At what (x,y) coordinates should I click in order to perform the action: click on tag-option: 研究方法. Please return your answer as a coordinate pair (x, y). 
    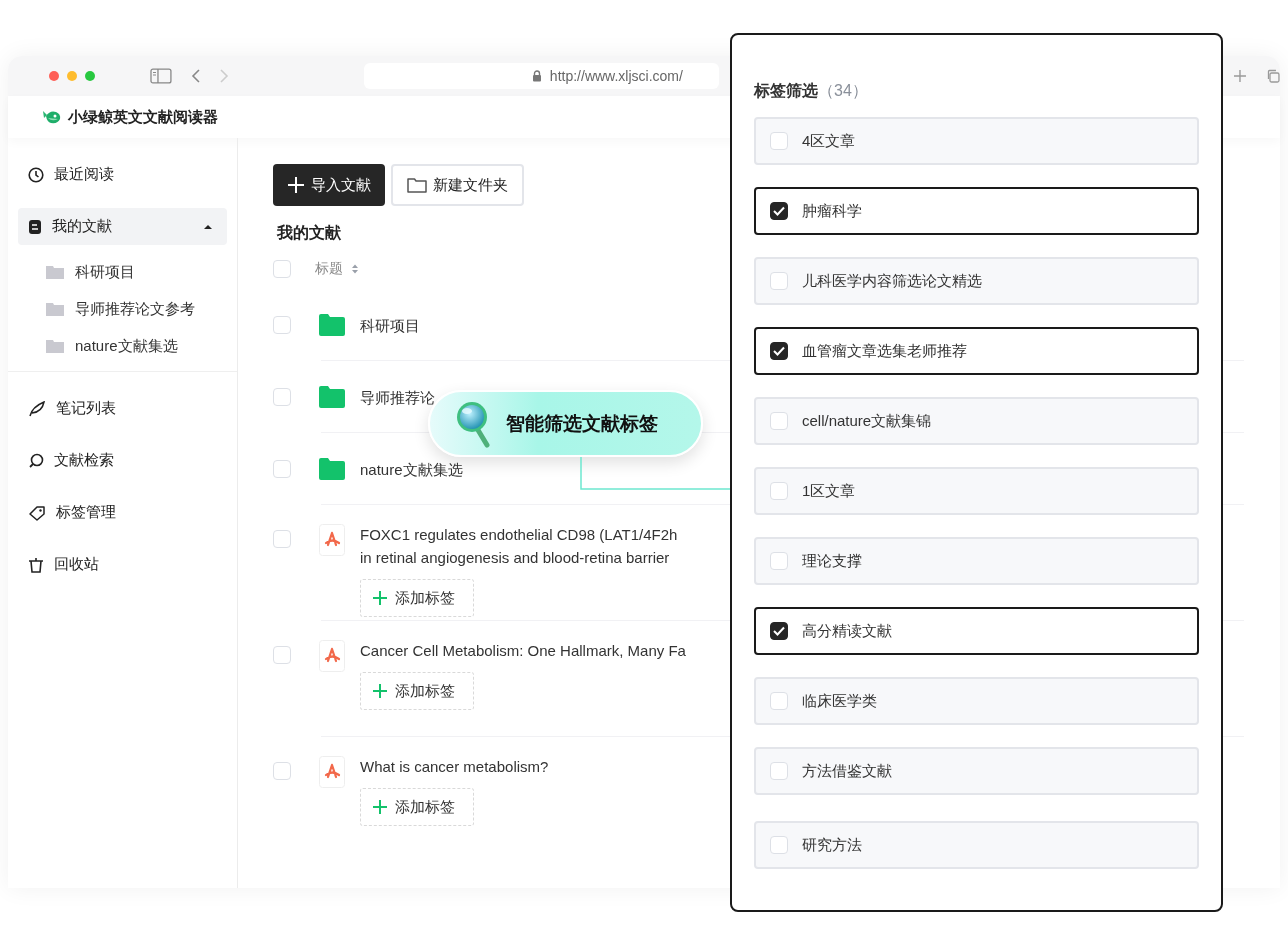
    Looking at the image, I should click on (976, 845).